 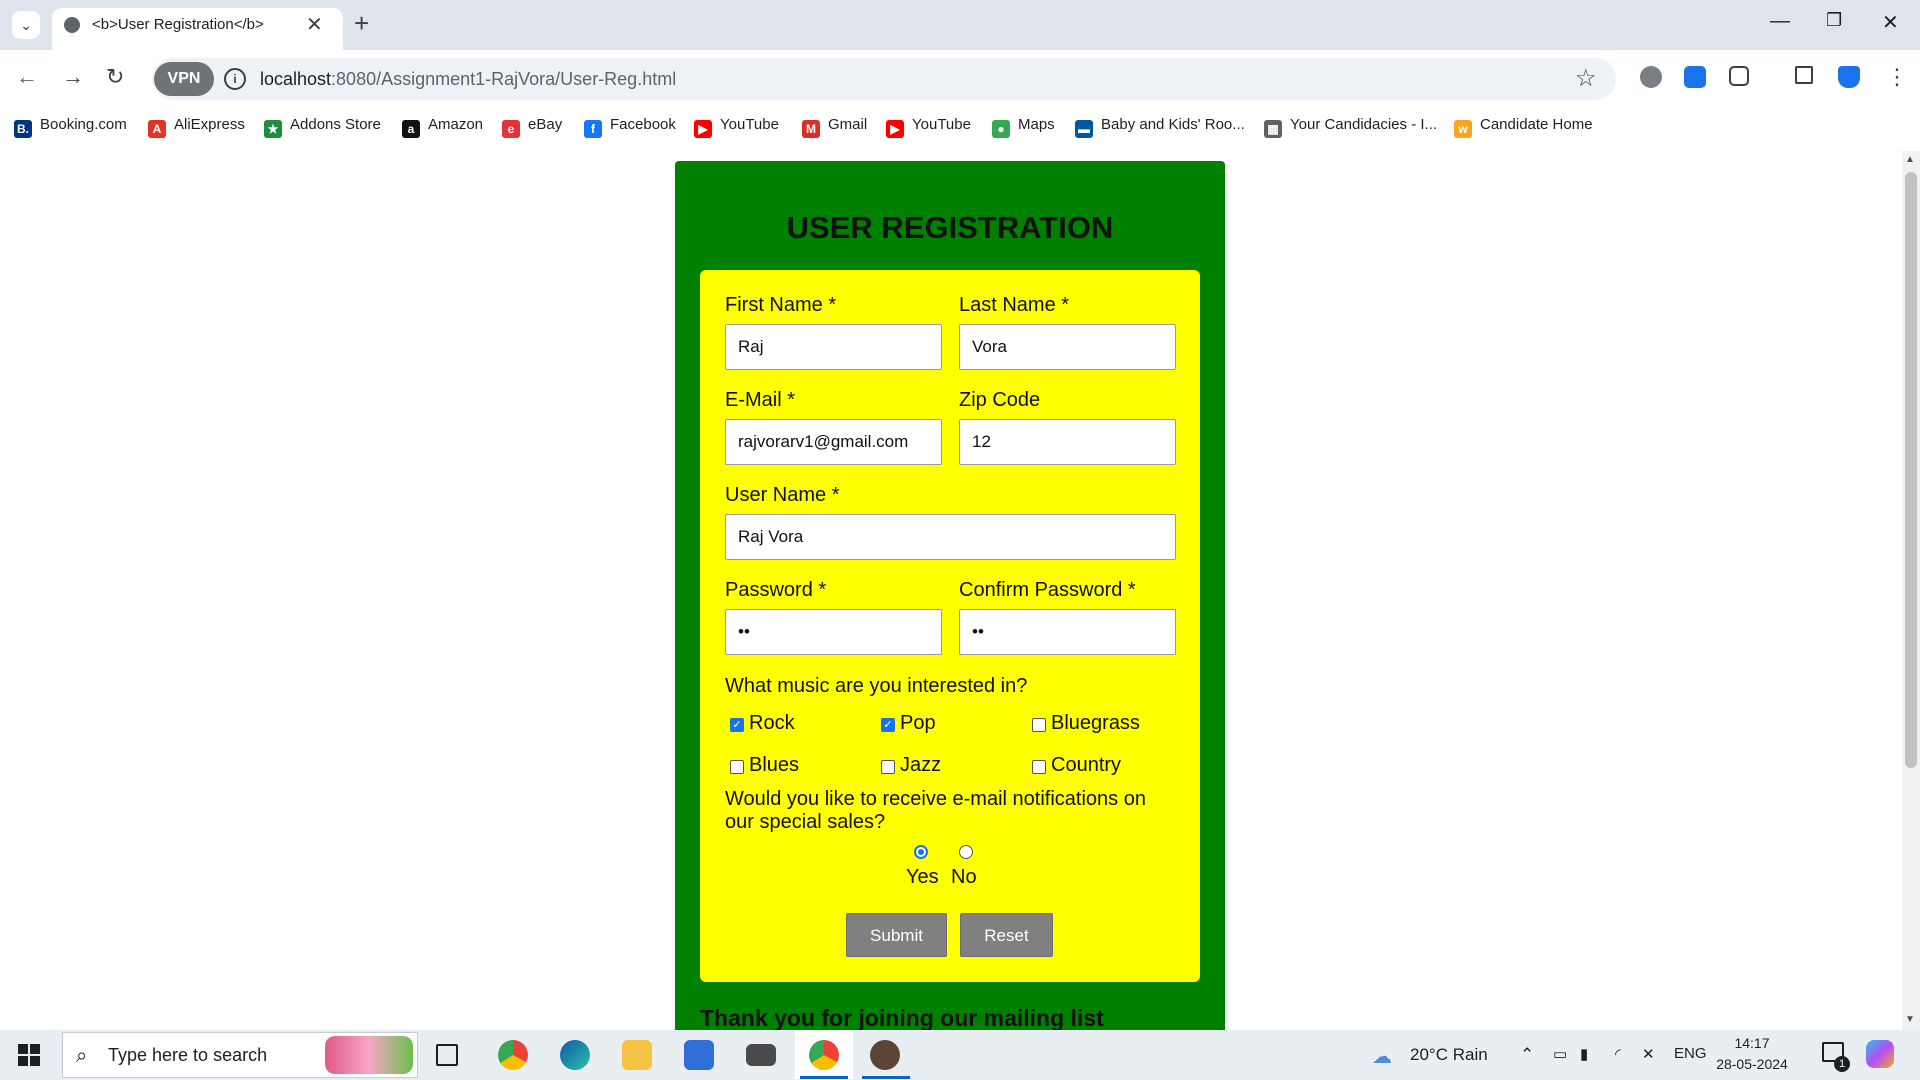 I want to click on meet-now-icon: ▭, so click(x=1560, y=1054).